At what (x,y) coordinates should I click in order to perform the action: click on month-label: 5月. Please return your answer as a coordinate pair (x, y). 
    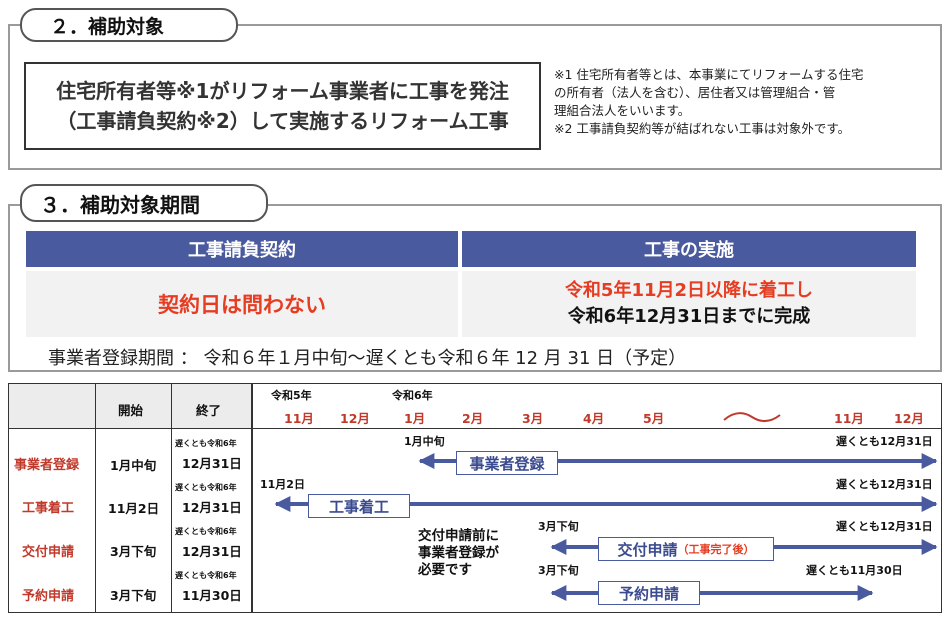
    Looking at the image, I should click on (654, 418).